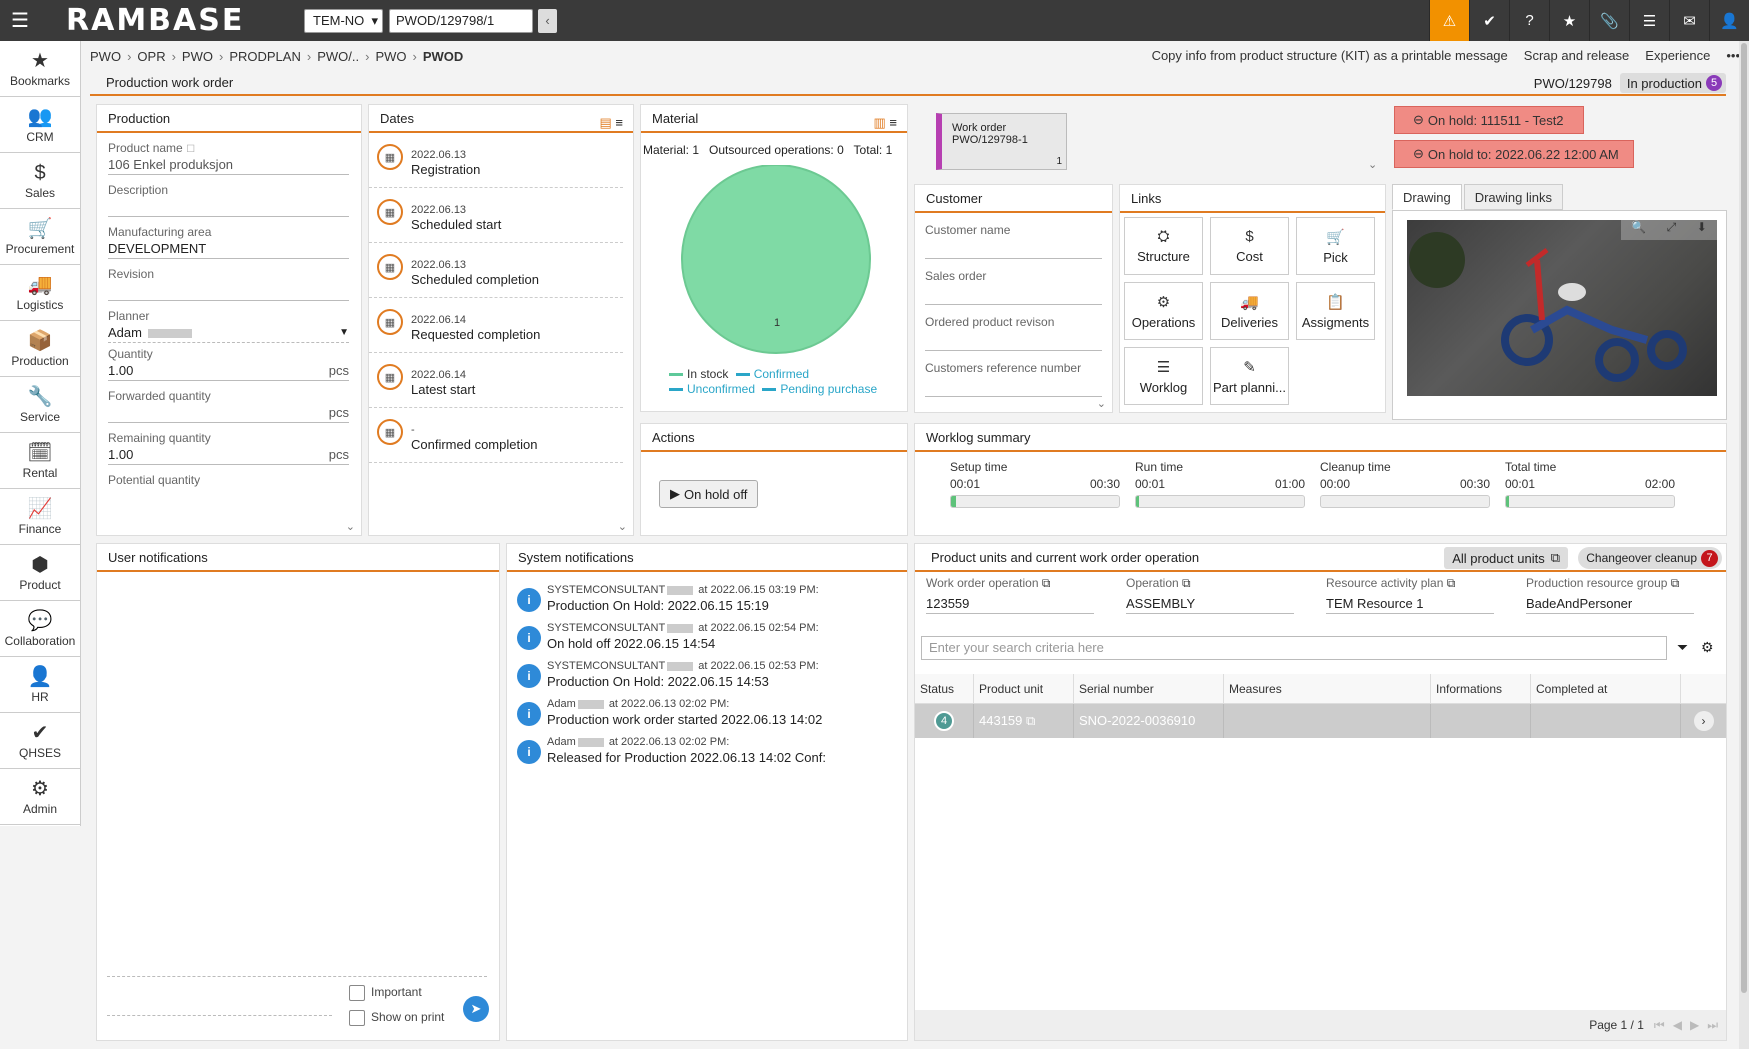 The width and height of the screenshot is (1749, 1049). Describe the element at coordinates (1149, 688) in the screenshot. I see `column-header-serial-number: Serial number` at that location.